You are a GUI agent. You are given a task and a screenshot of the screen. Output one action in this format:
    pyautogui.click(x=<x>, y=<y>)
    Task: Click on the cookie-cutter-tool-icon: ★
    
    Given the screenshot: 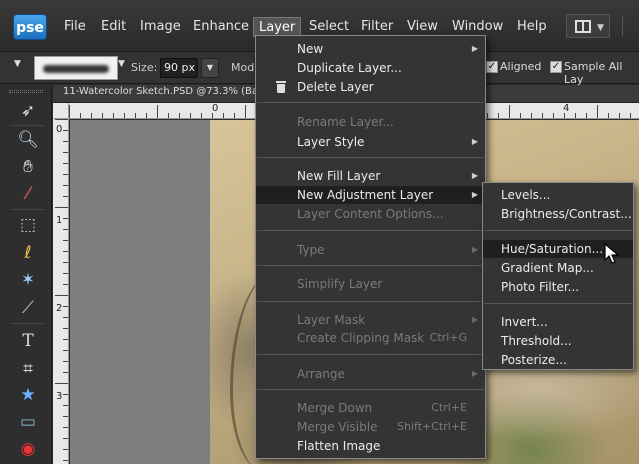 What is the action you would take?
    pyautogui.click(x=28, y=395)
    